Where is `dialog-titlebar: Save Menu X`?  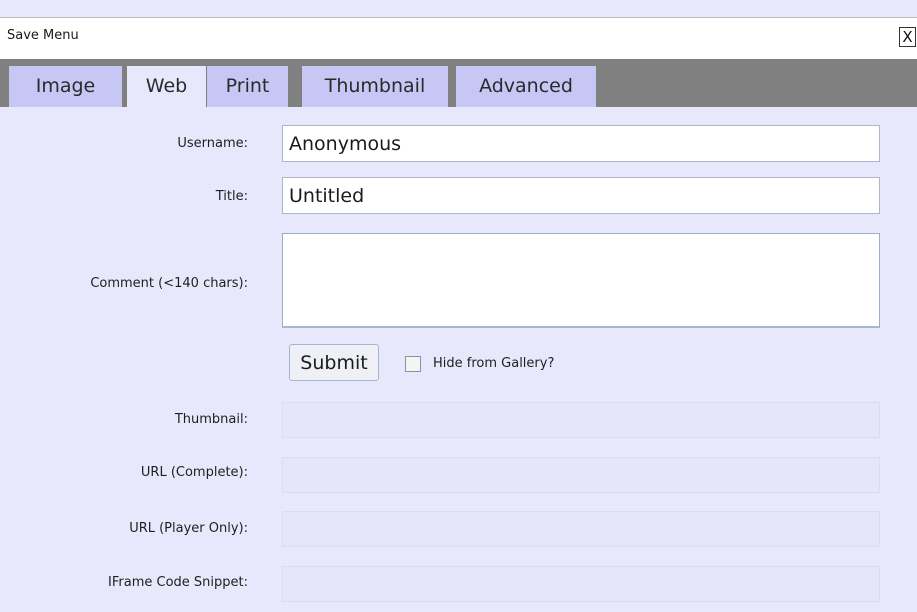
dialog-titlebar: Save Menu X is located at coordinates (458, 38).